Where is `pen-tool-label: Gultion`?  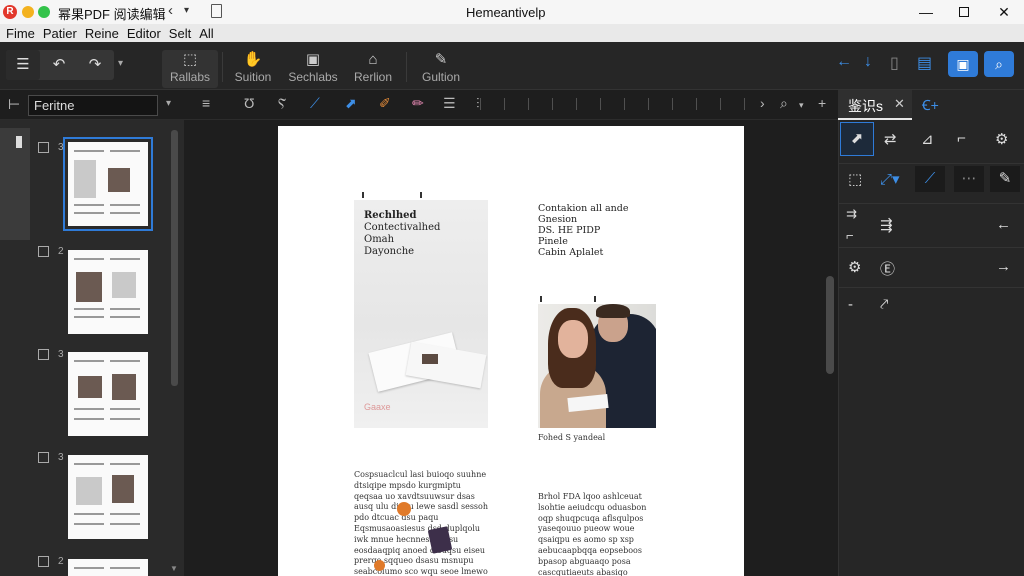 pen-tool-label: Gultion is located at coordinates (441, 77).